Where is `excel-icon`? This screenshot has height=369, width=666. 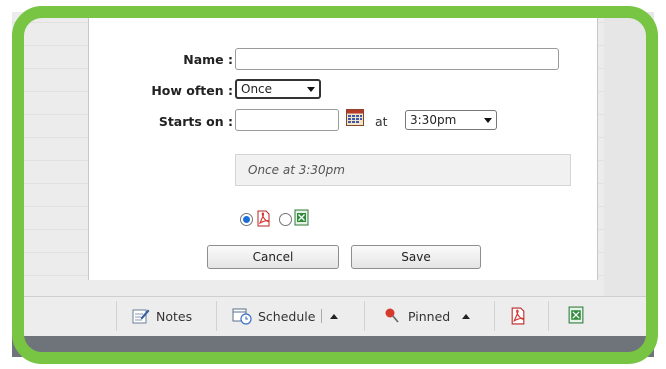 excel-icon is located at coordinates (301, 217).